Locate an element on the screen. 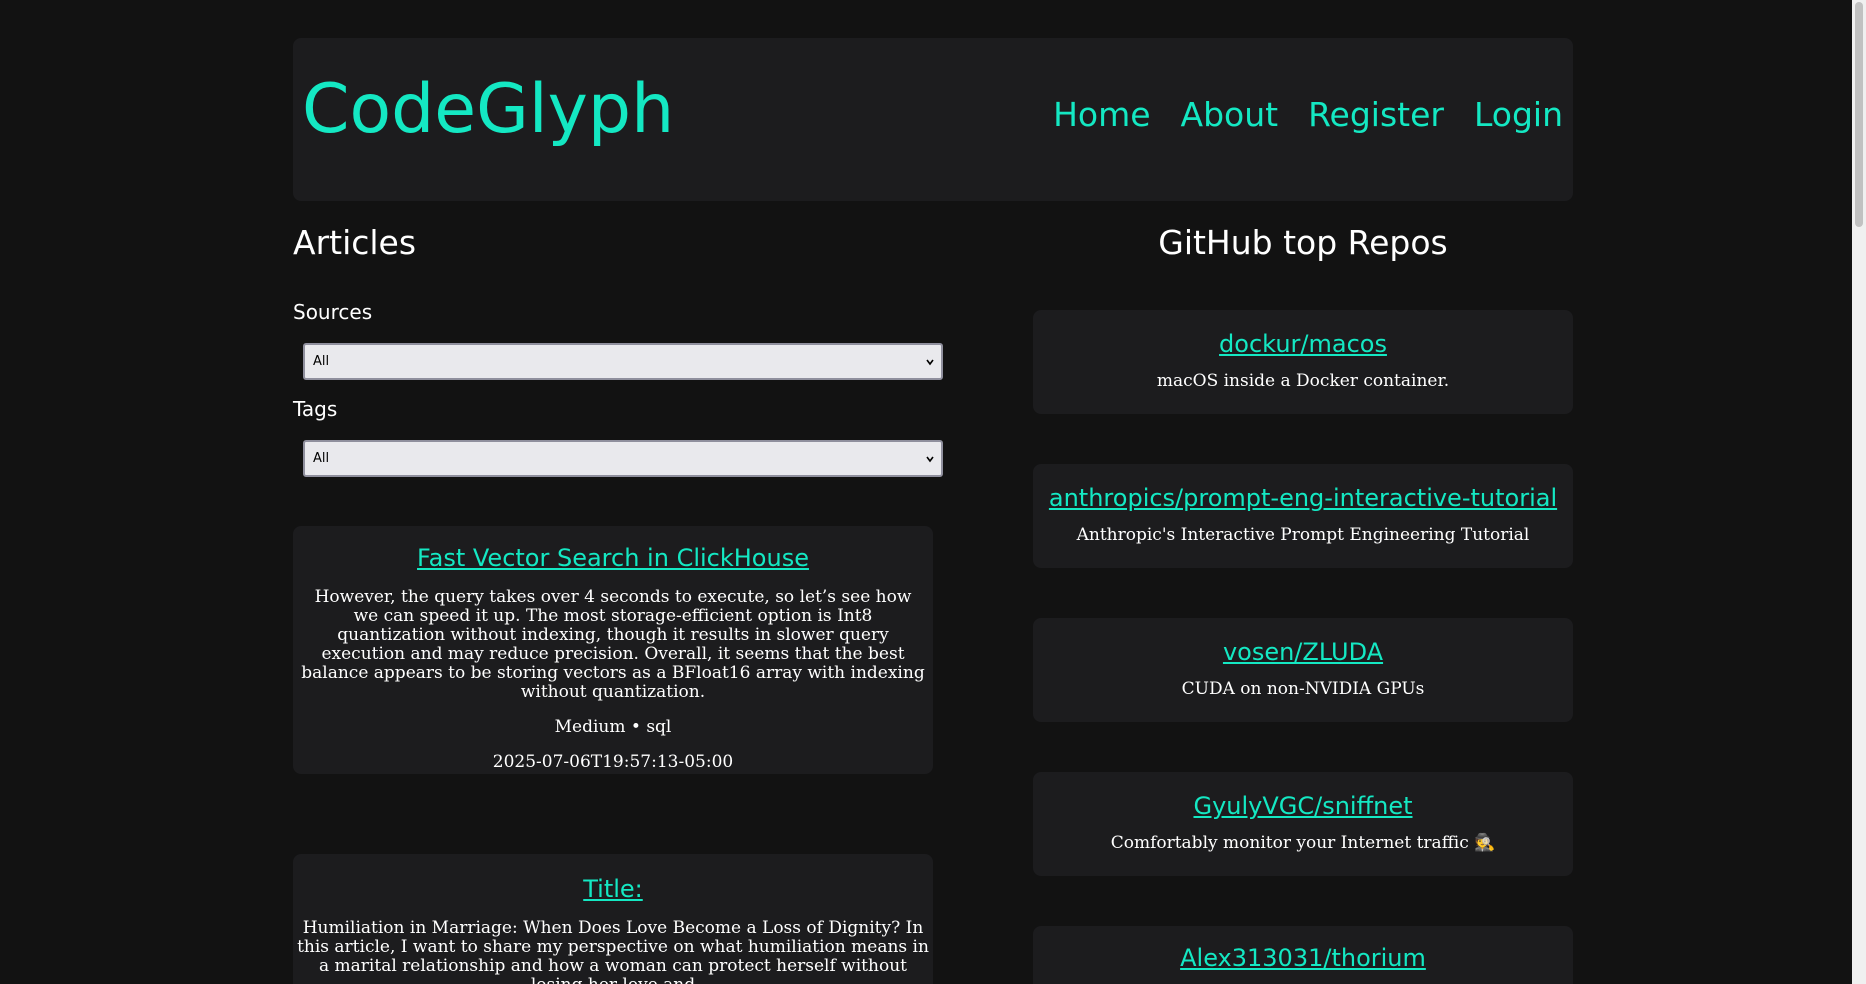  repo-card: vosen/ZLUDA CUDA on non-NVIDIA GPUs is located at coordinates (1303, 670).